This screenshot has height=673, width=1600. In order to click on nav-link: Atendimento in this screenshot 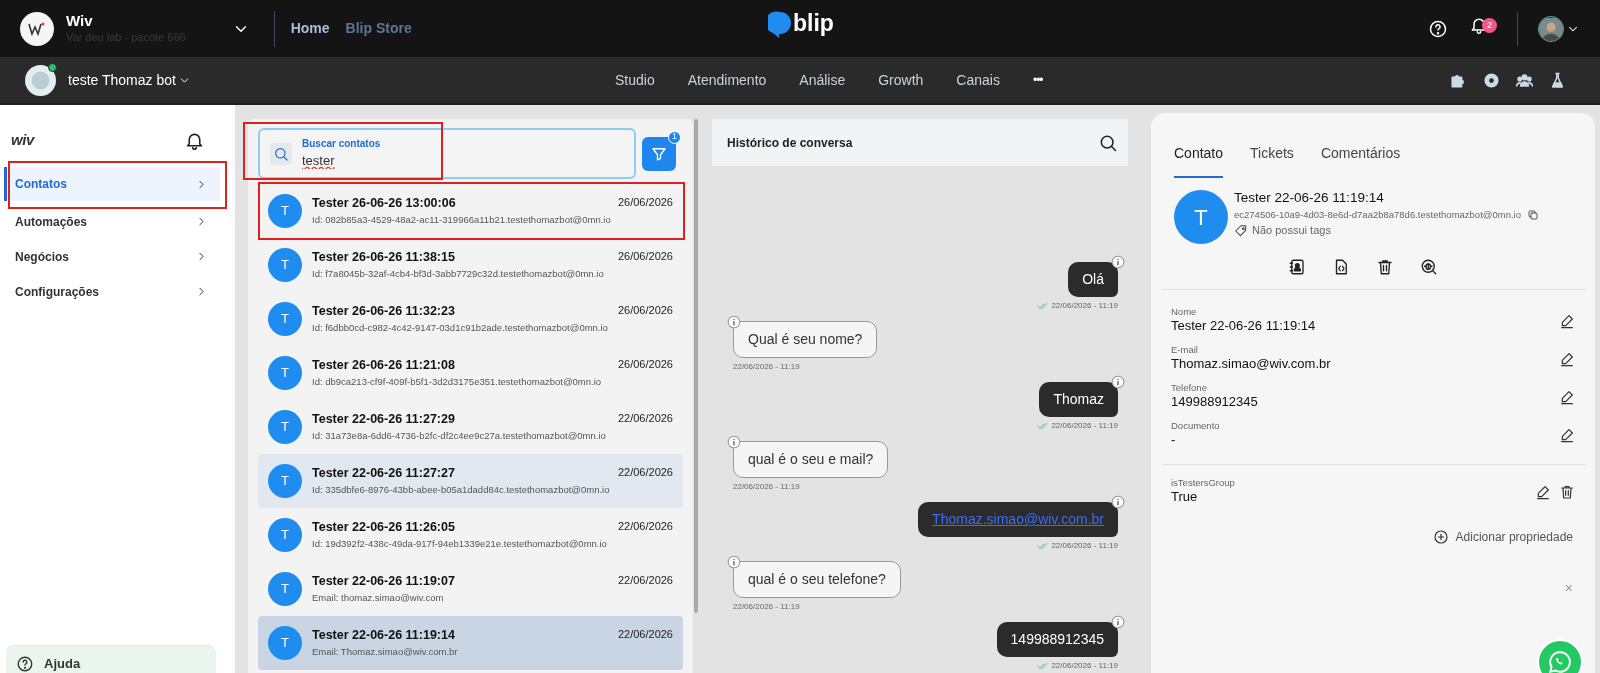, I will do `click(727, 80)`.